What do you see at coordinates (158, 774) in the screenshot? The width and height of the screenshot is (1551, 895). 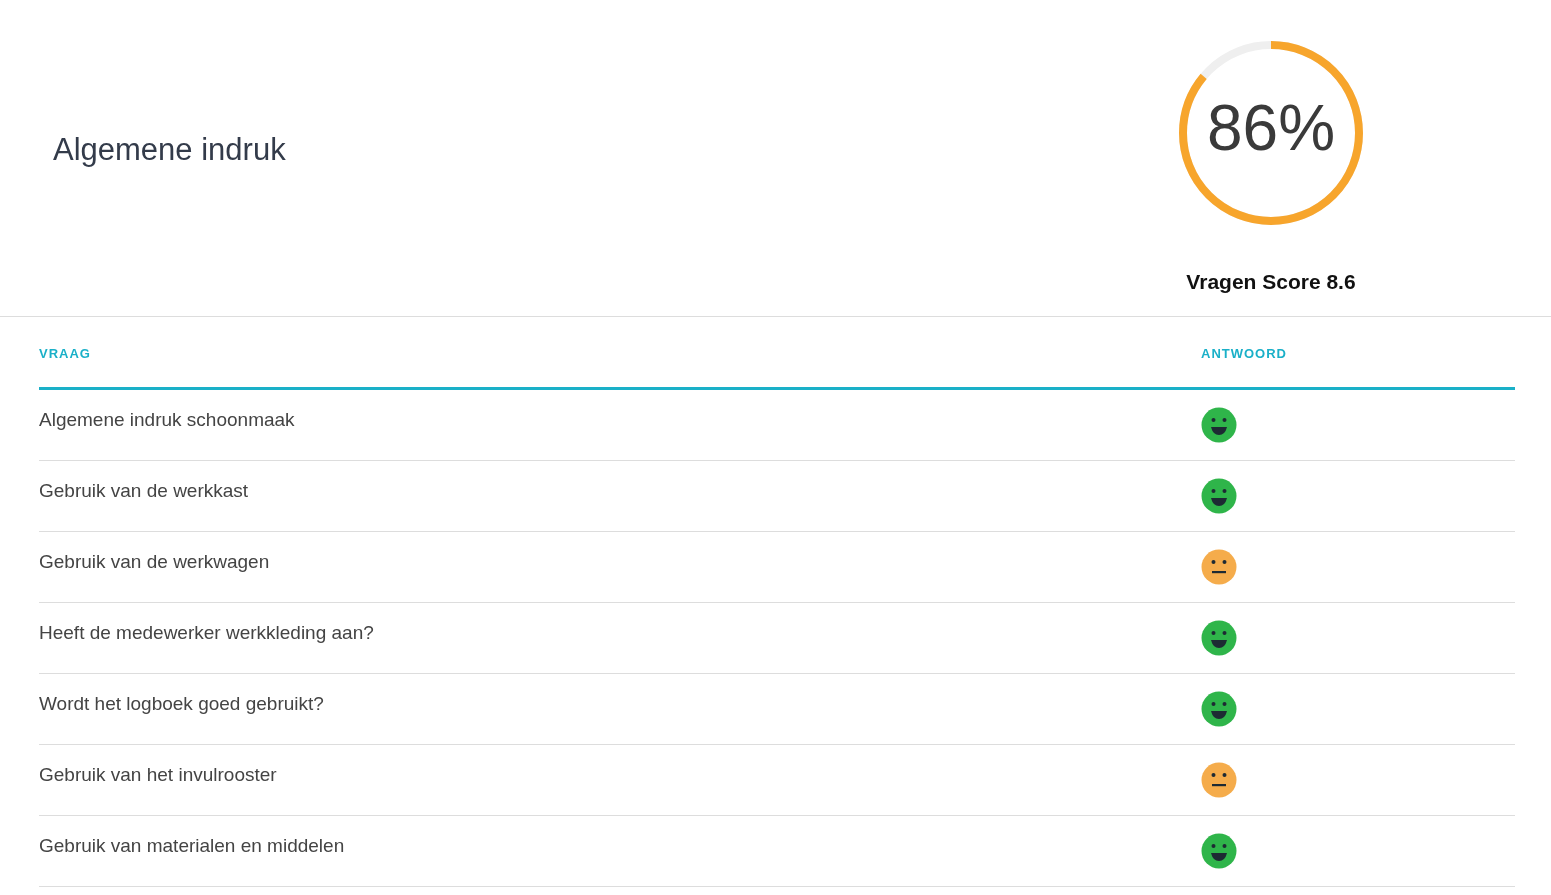 I see `question-text: Gebruik van het invulrooster` at bounding box center [158, 774].